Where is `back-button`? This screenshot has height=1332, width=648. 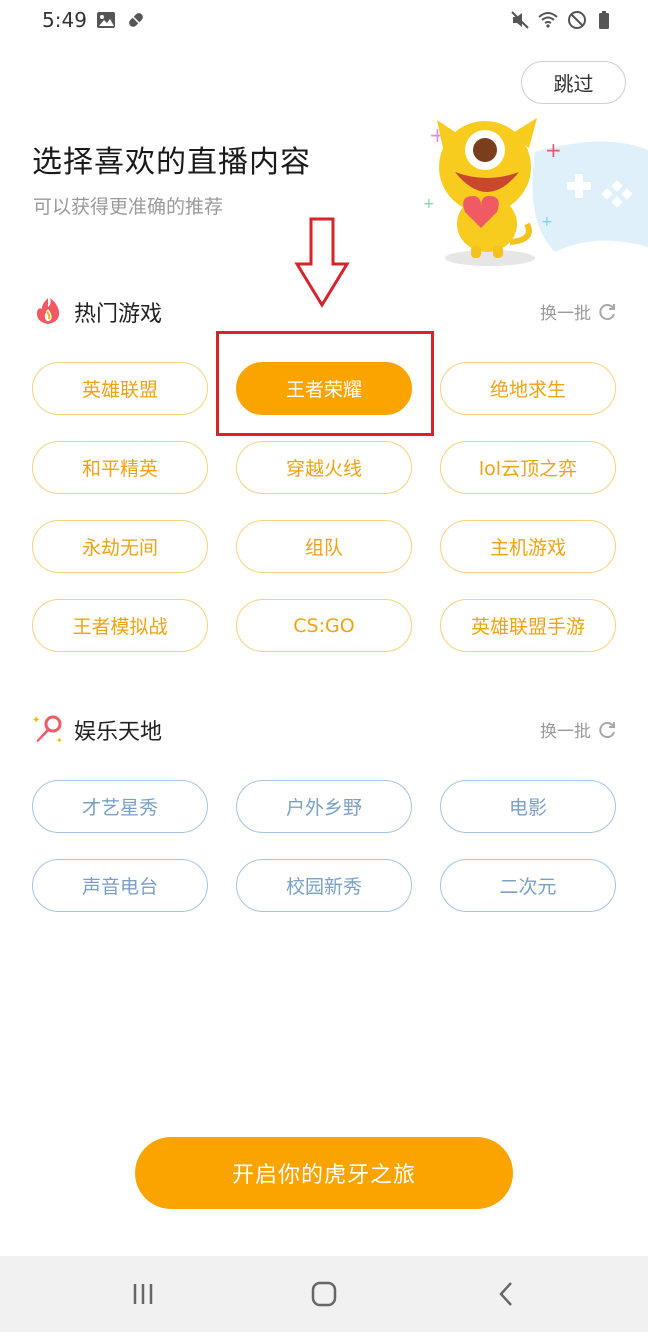 back-button is located at coordinates (506, 1294).